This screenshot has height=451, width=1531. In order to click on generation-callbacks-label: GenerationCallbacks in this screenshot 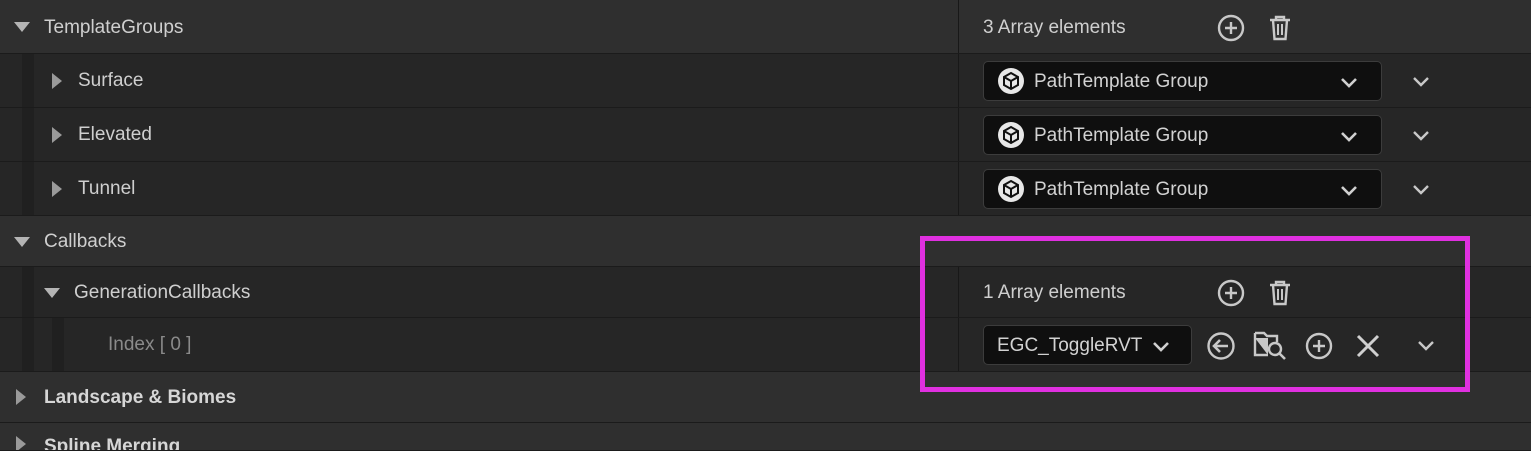, I will do `click(162, 292)`.